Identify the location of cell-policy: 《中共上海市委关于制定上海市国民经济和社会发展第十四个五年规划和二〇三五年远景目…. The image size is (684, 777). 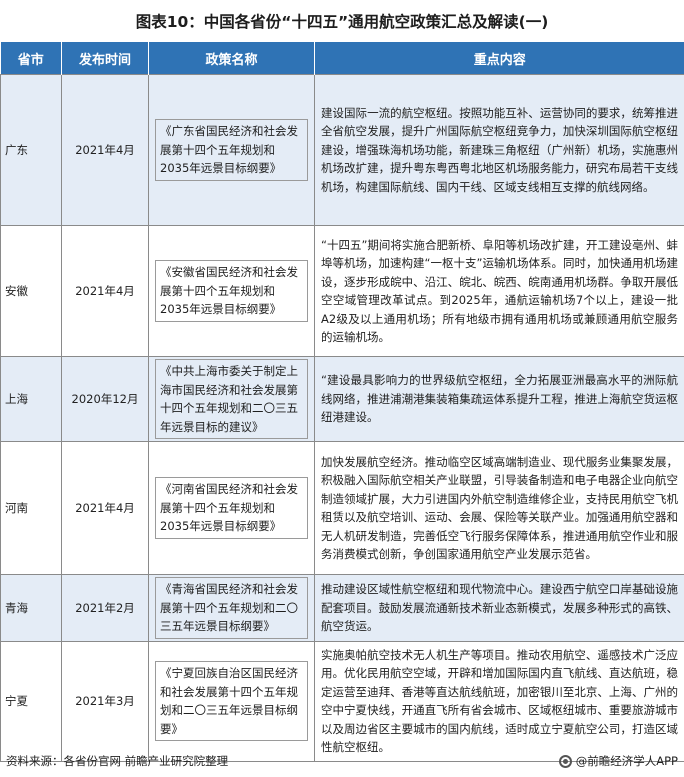
(231, 399).